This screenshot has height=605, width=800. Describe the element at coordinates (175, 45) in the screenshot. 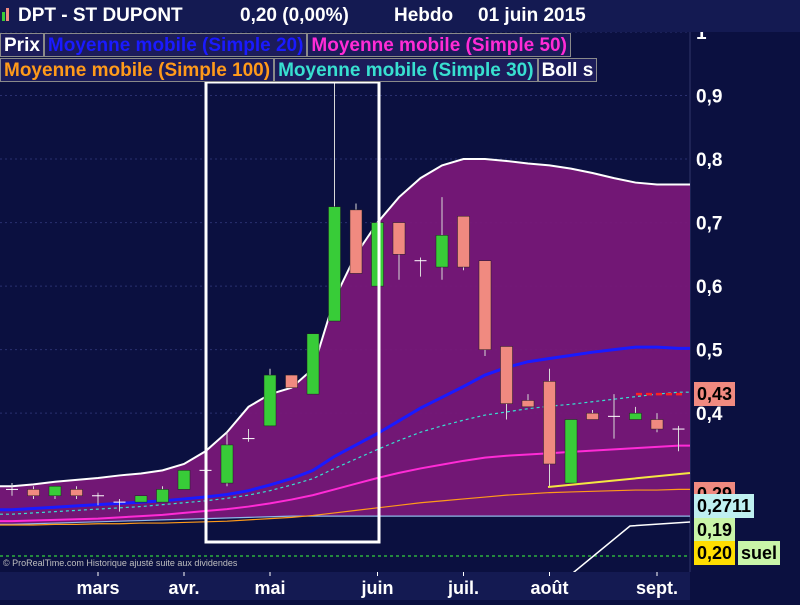

I see `legend-item: Moyenne mobile (Simple 20)` at that location.